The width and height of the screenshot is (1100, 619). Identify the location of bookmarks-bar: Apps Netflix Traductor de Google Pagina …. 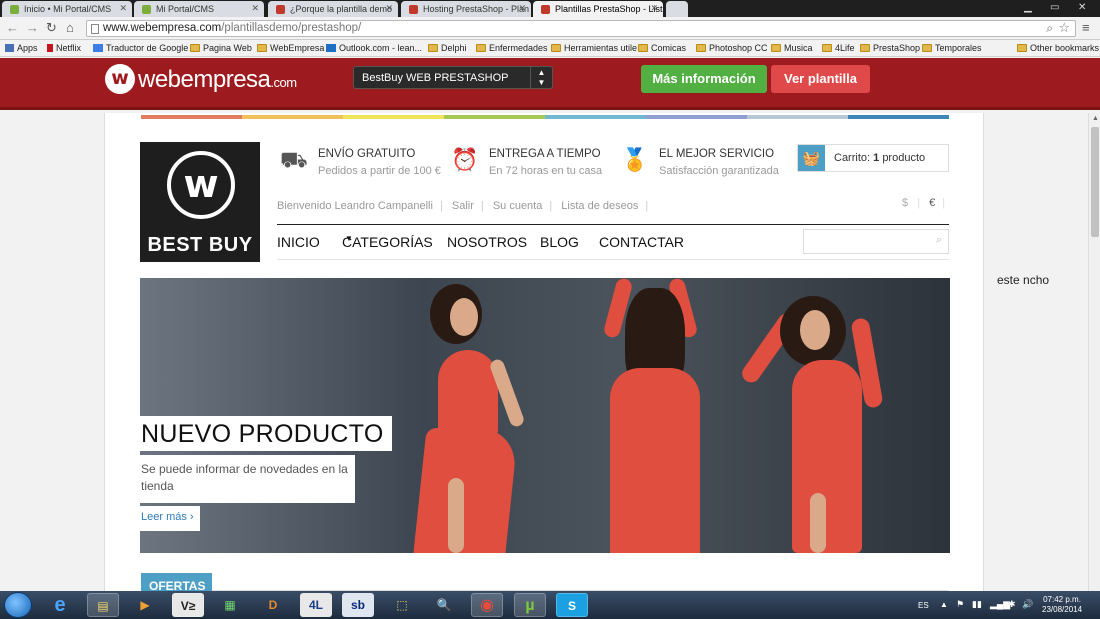
(550, 48).